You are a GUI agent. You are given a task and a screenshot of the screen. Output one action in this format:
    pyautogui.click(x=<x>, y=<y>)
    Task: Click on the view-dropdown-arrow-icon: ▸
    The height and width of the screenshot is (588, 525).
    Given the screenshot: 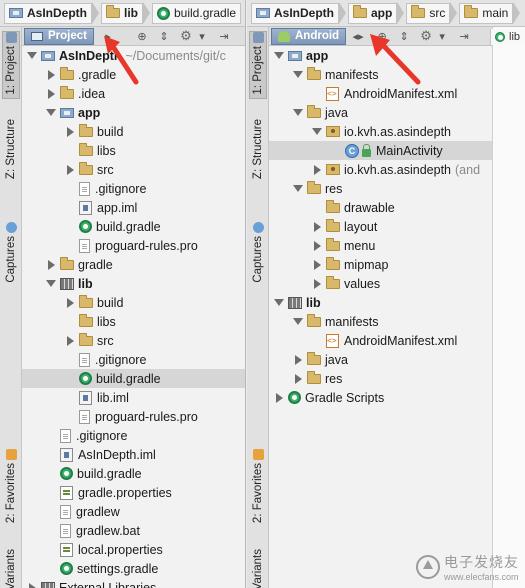 What is the action you would take?
    pyautogui.click(x=108, y=36)
    